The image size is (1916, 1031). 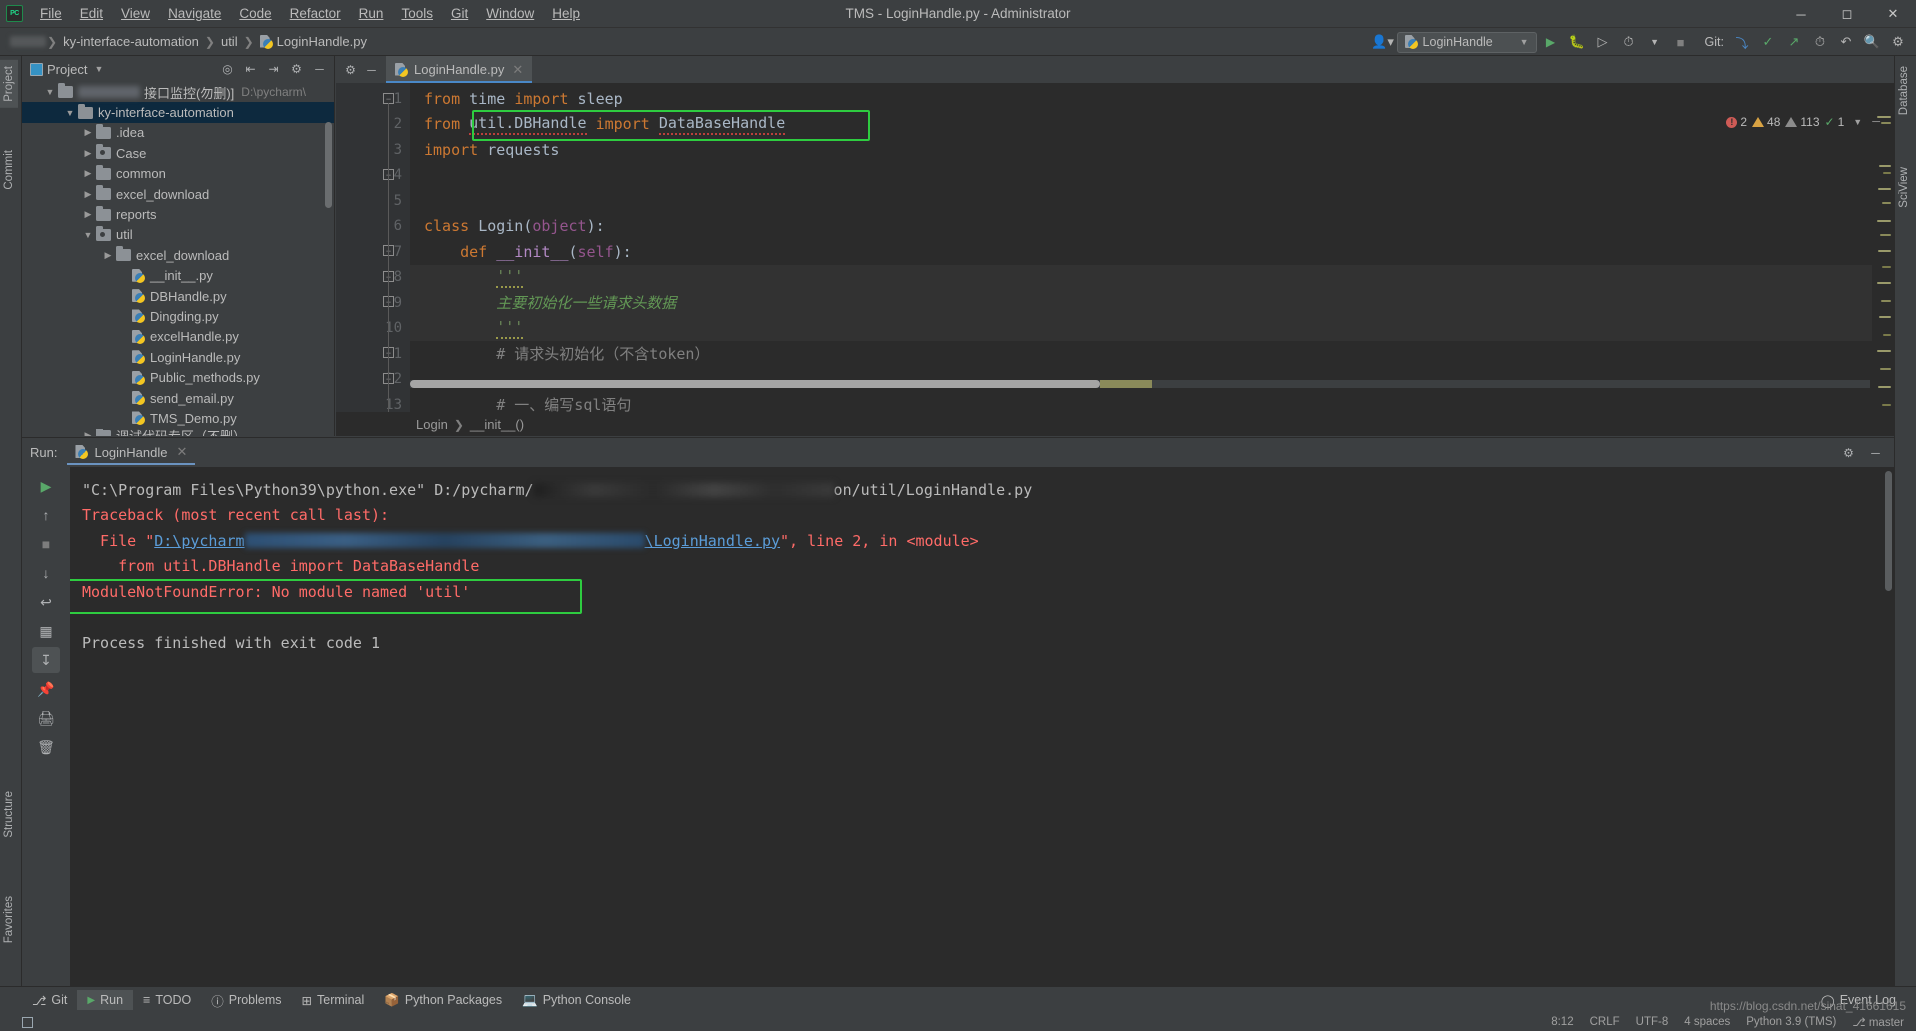 I want to click on tree-row-idea: ▶ .idea, so click(x=178, y=133).